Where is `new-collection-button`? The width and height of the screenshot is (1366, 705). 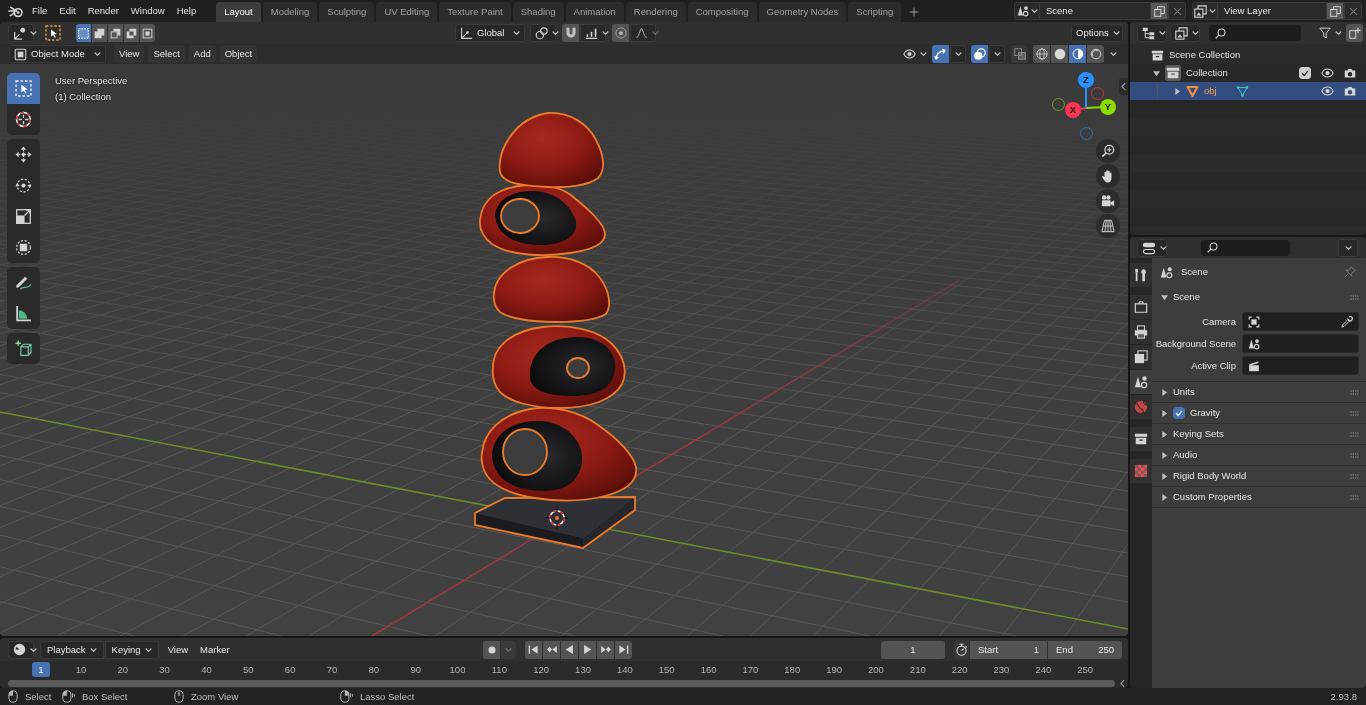 new-collection-button is located at coordinates (1354, 33).